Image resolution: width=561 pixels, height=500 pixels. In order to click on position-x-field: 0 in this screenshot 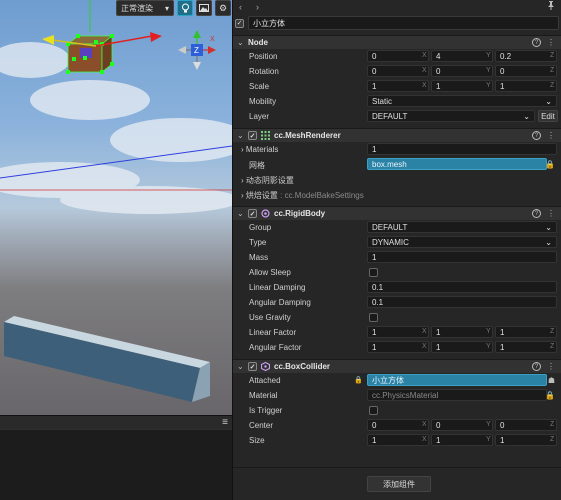, I will do `click(398, 56)`.